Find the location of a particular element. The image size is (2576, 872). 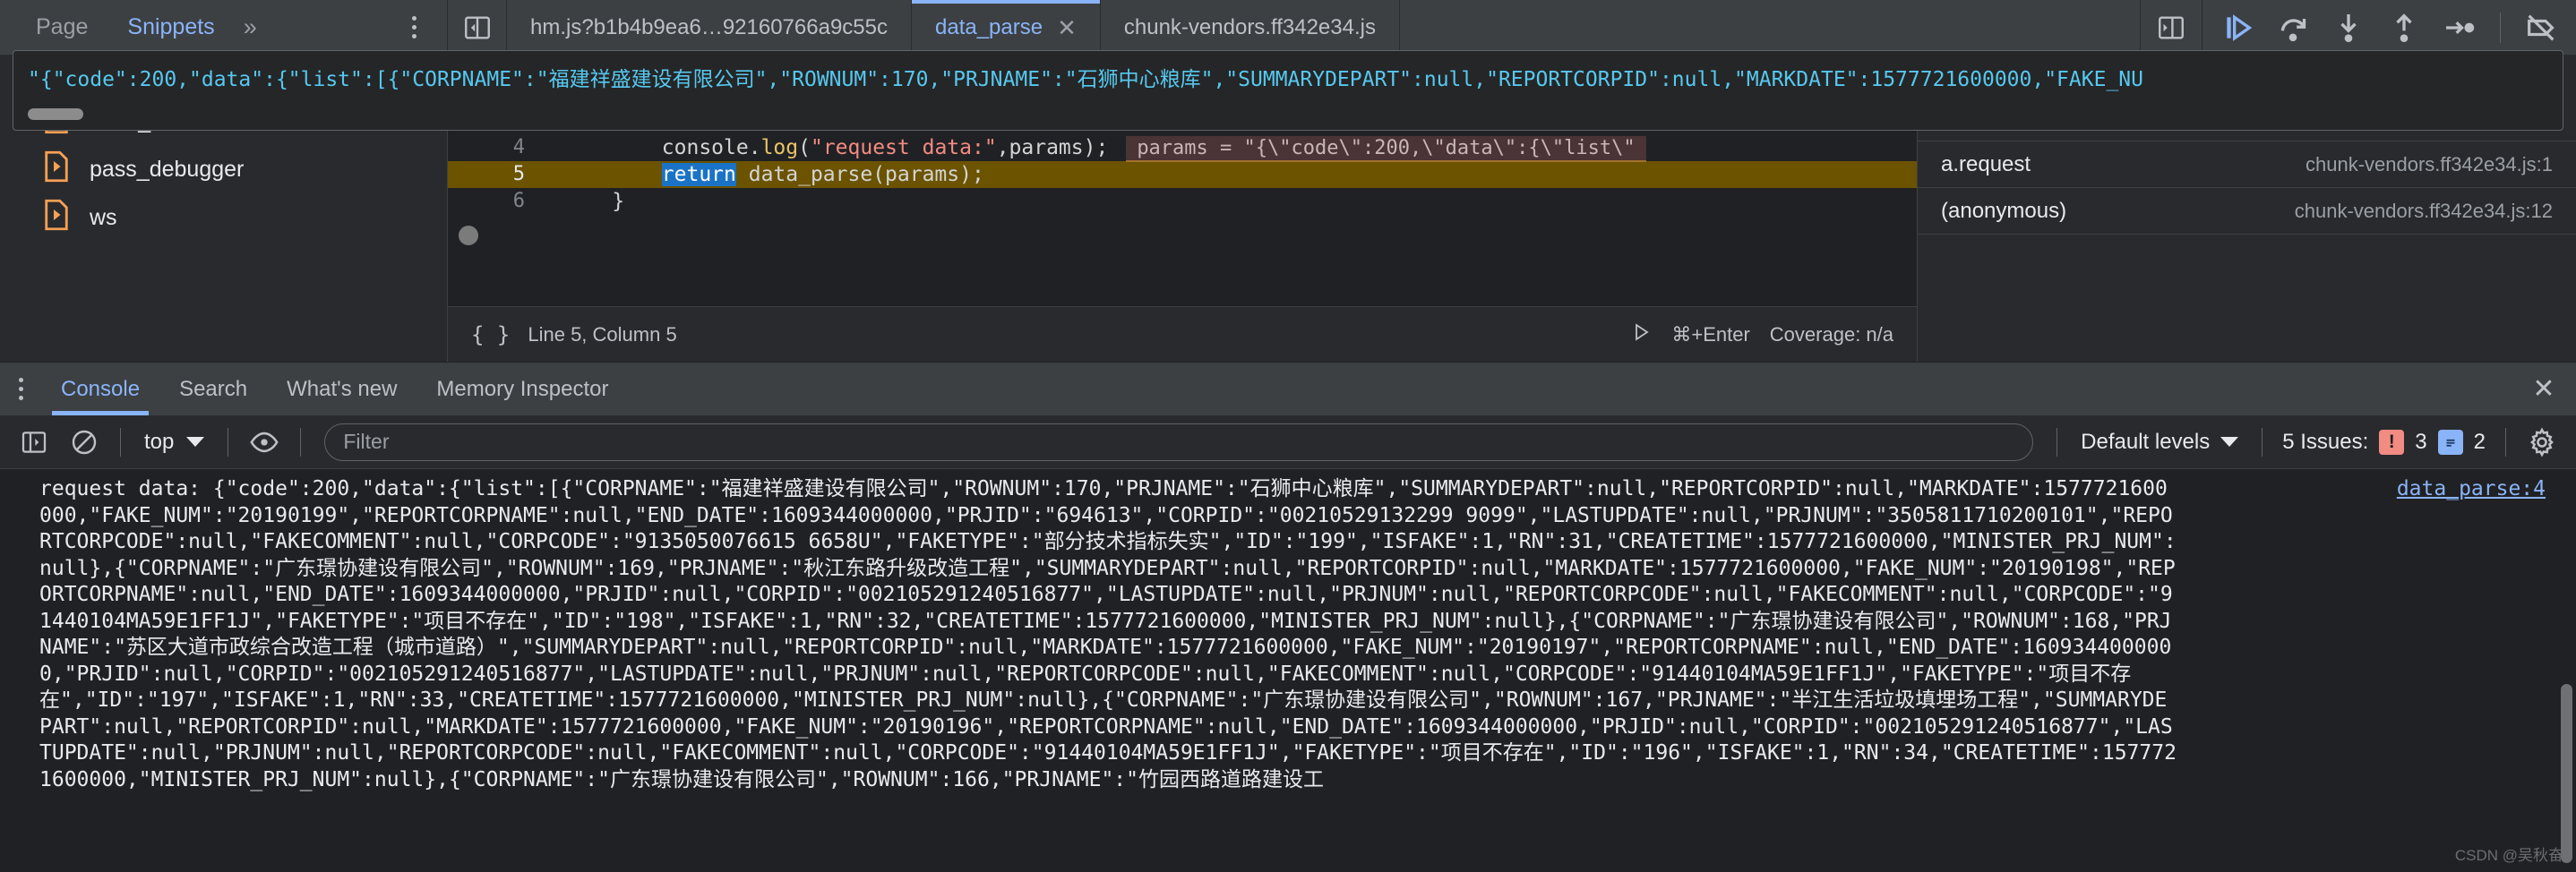

drawer-tab-memory-inspector-label: Memory Inspector is located at coordinates (522, 388).